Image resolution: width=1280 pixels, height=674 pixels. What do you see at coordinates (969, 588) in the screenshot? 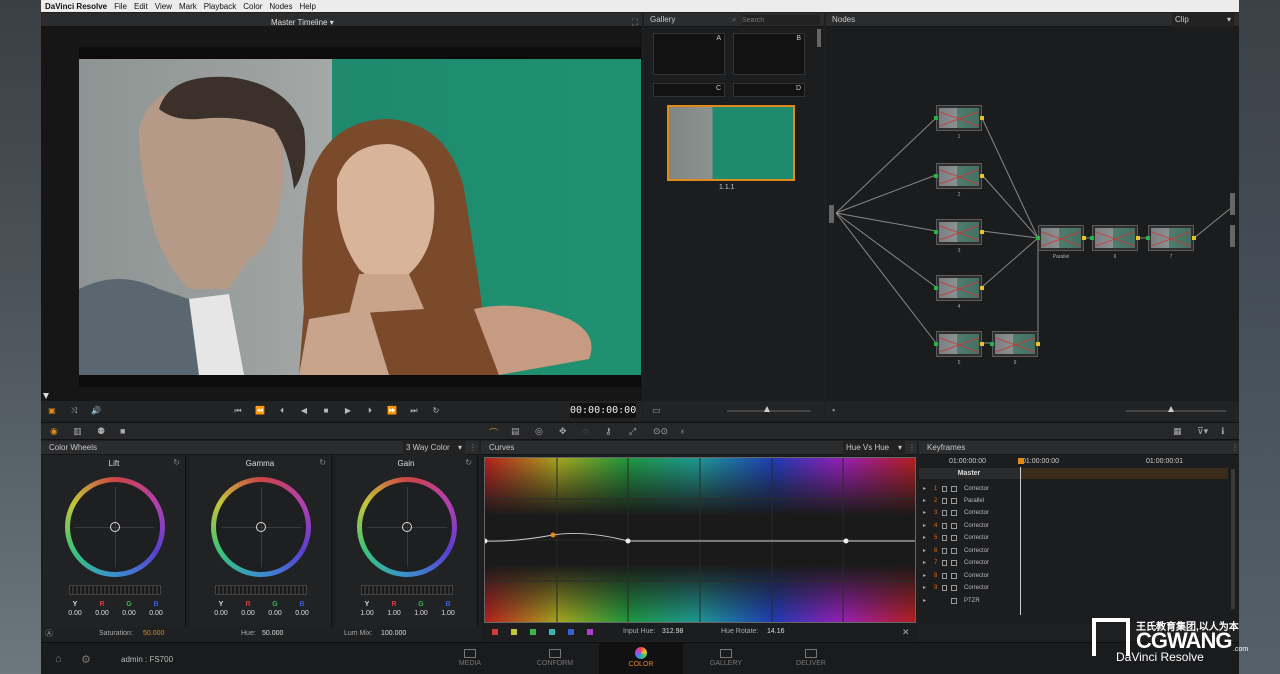
I see `keyframe-track-row: ▸ 9 Corrector` at bounding box center [969, 588].